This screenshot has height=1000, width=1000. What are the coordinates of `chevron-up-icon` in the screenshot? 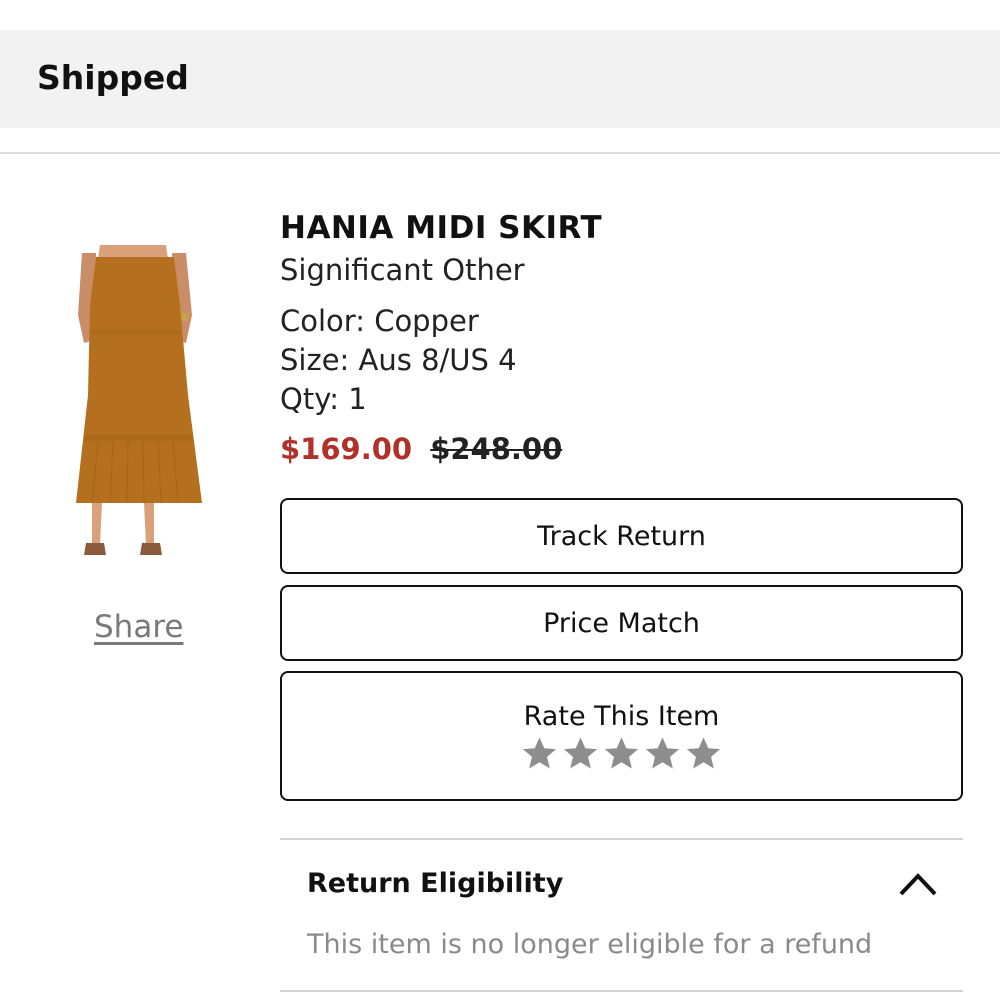 It's located at (918, 884).